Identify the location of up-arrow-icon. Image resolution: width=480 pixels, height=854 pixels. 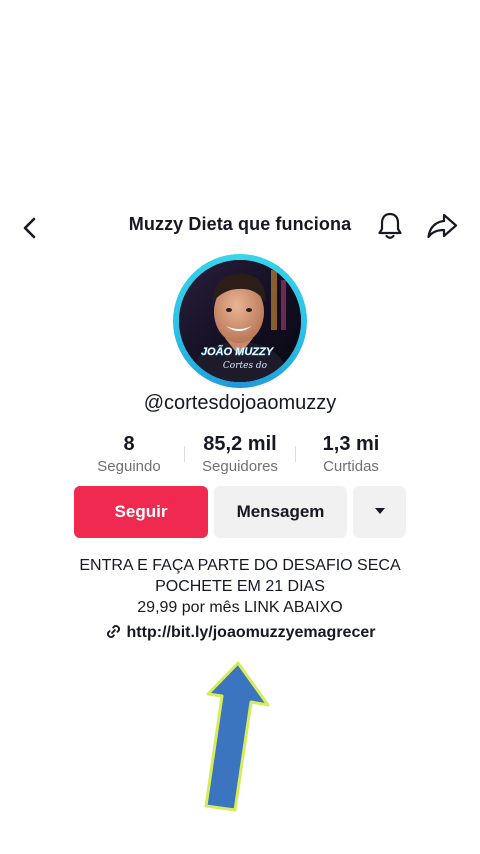
(237, 736).